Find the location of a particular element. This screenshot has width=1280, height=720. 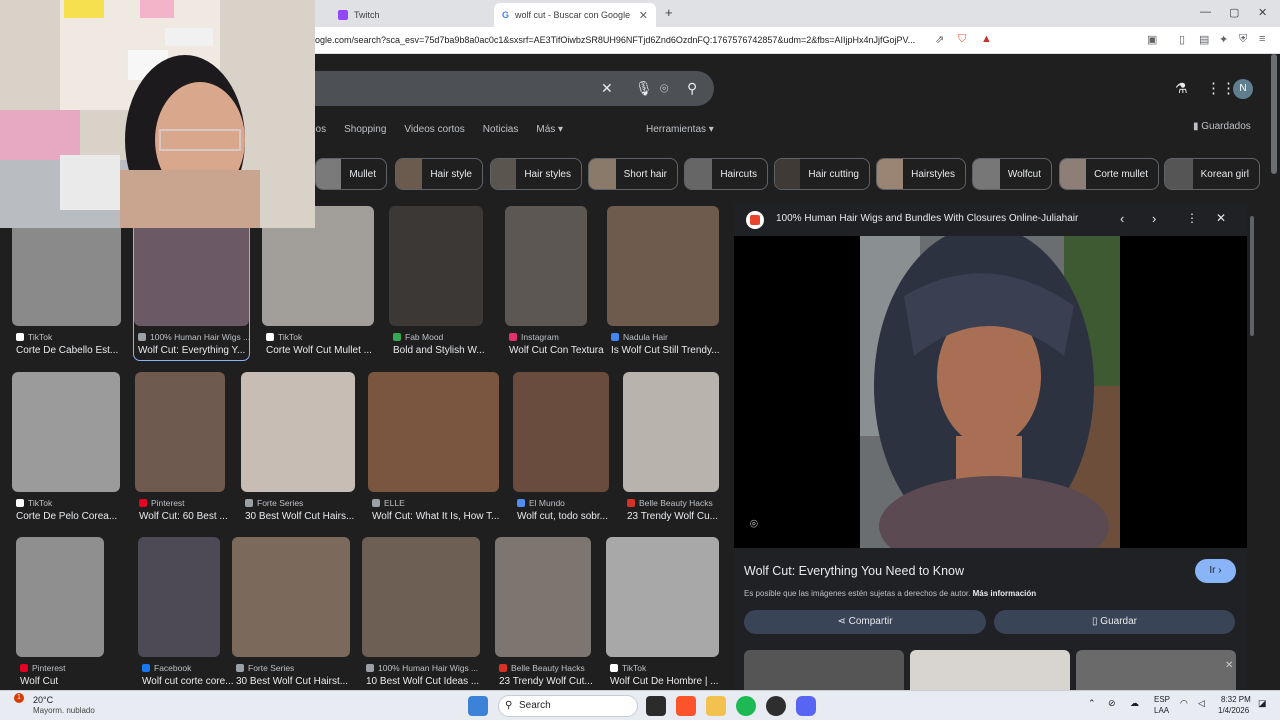

preview-caption: Wolf Cut: Everything You Need to Know is located at coordinates (854, 571).